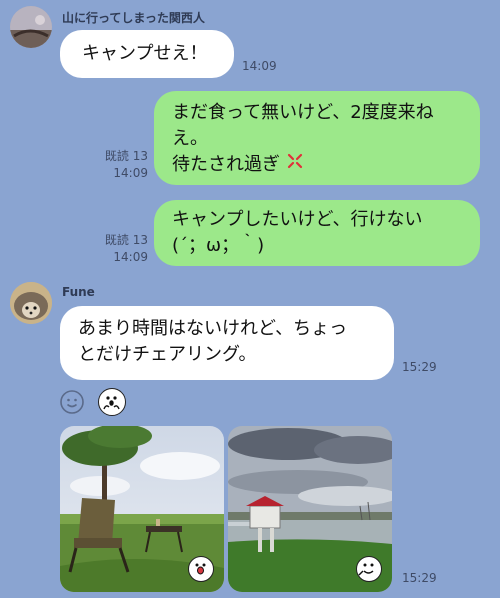  Describe the element at coordinates (303, 112) in the screenshot. I see `message-text-line: まだ食って無いけど、2度度来ね` at that location.